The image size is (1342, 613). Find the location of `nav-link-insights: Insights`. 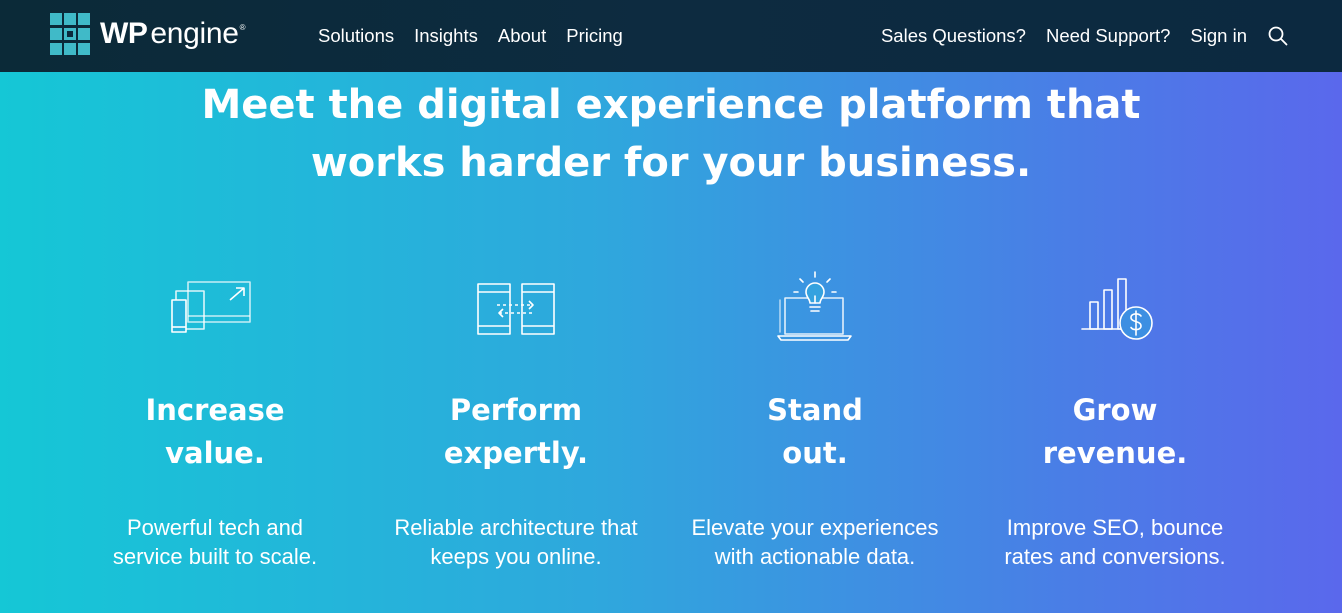

nav-link-insights: Insights is located at coordinates (446, 36).